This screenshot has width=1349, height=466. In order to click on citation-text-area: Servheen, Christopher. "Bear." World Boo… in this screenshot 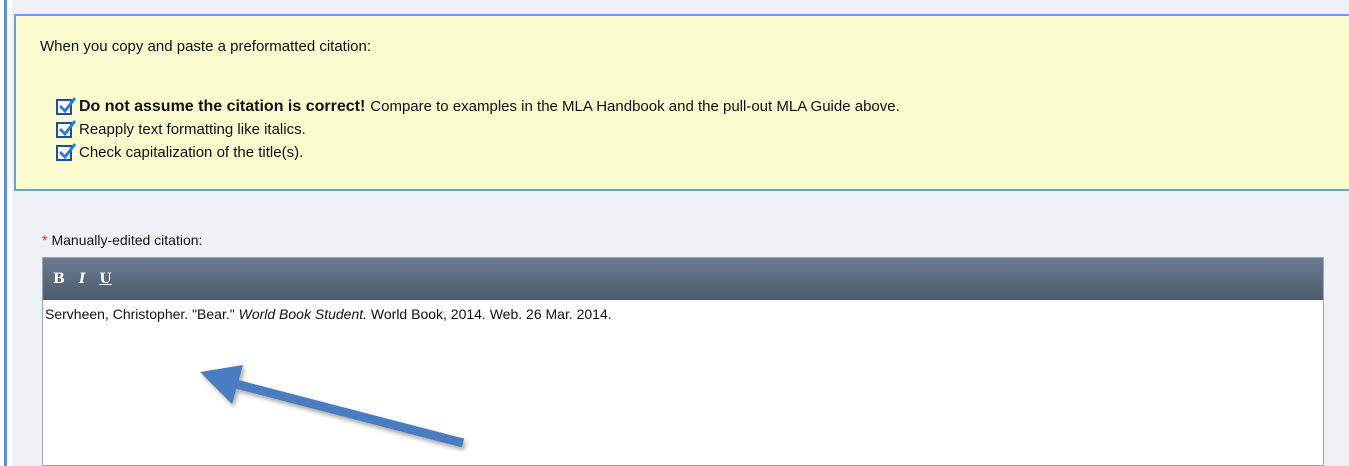, I will do `click(683, 314)`.